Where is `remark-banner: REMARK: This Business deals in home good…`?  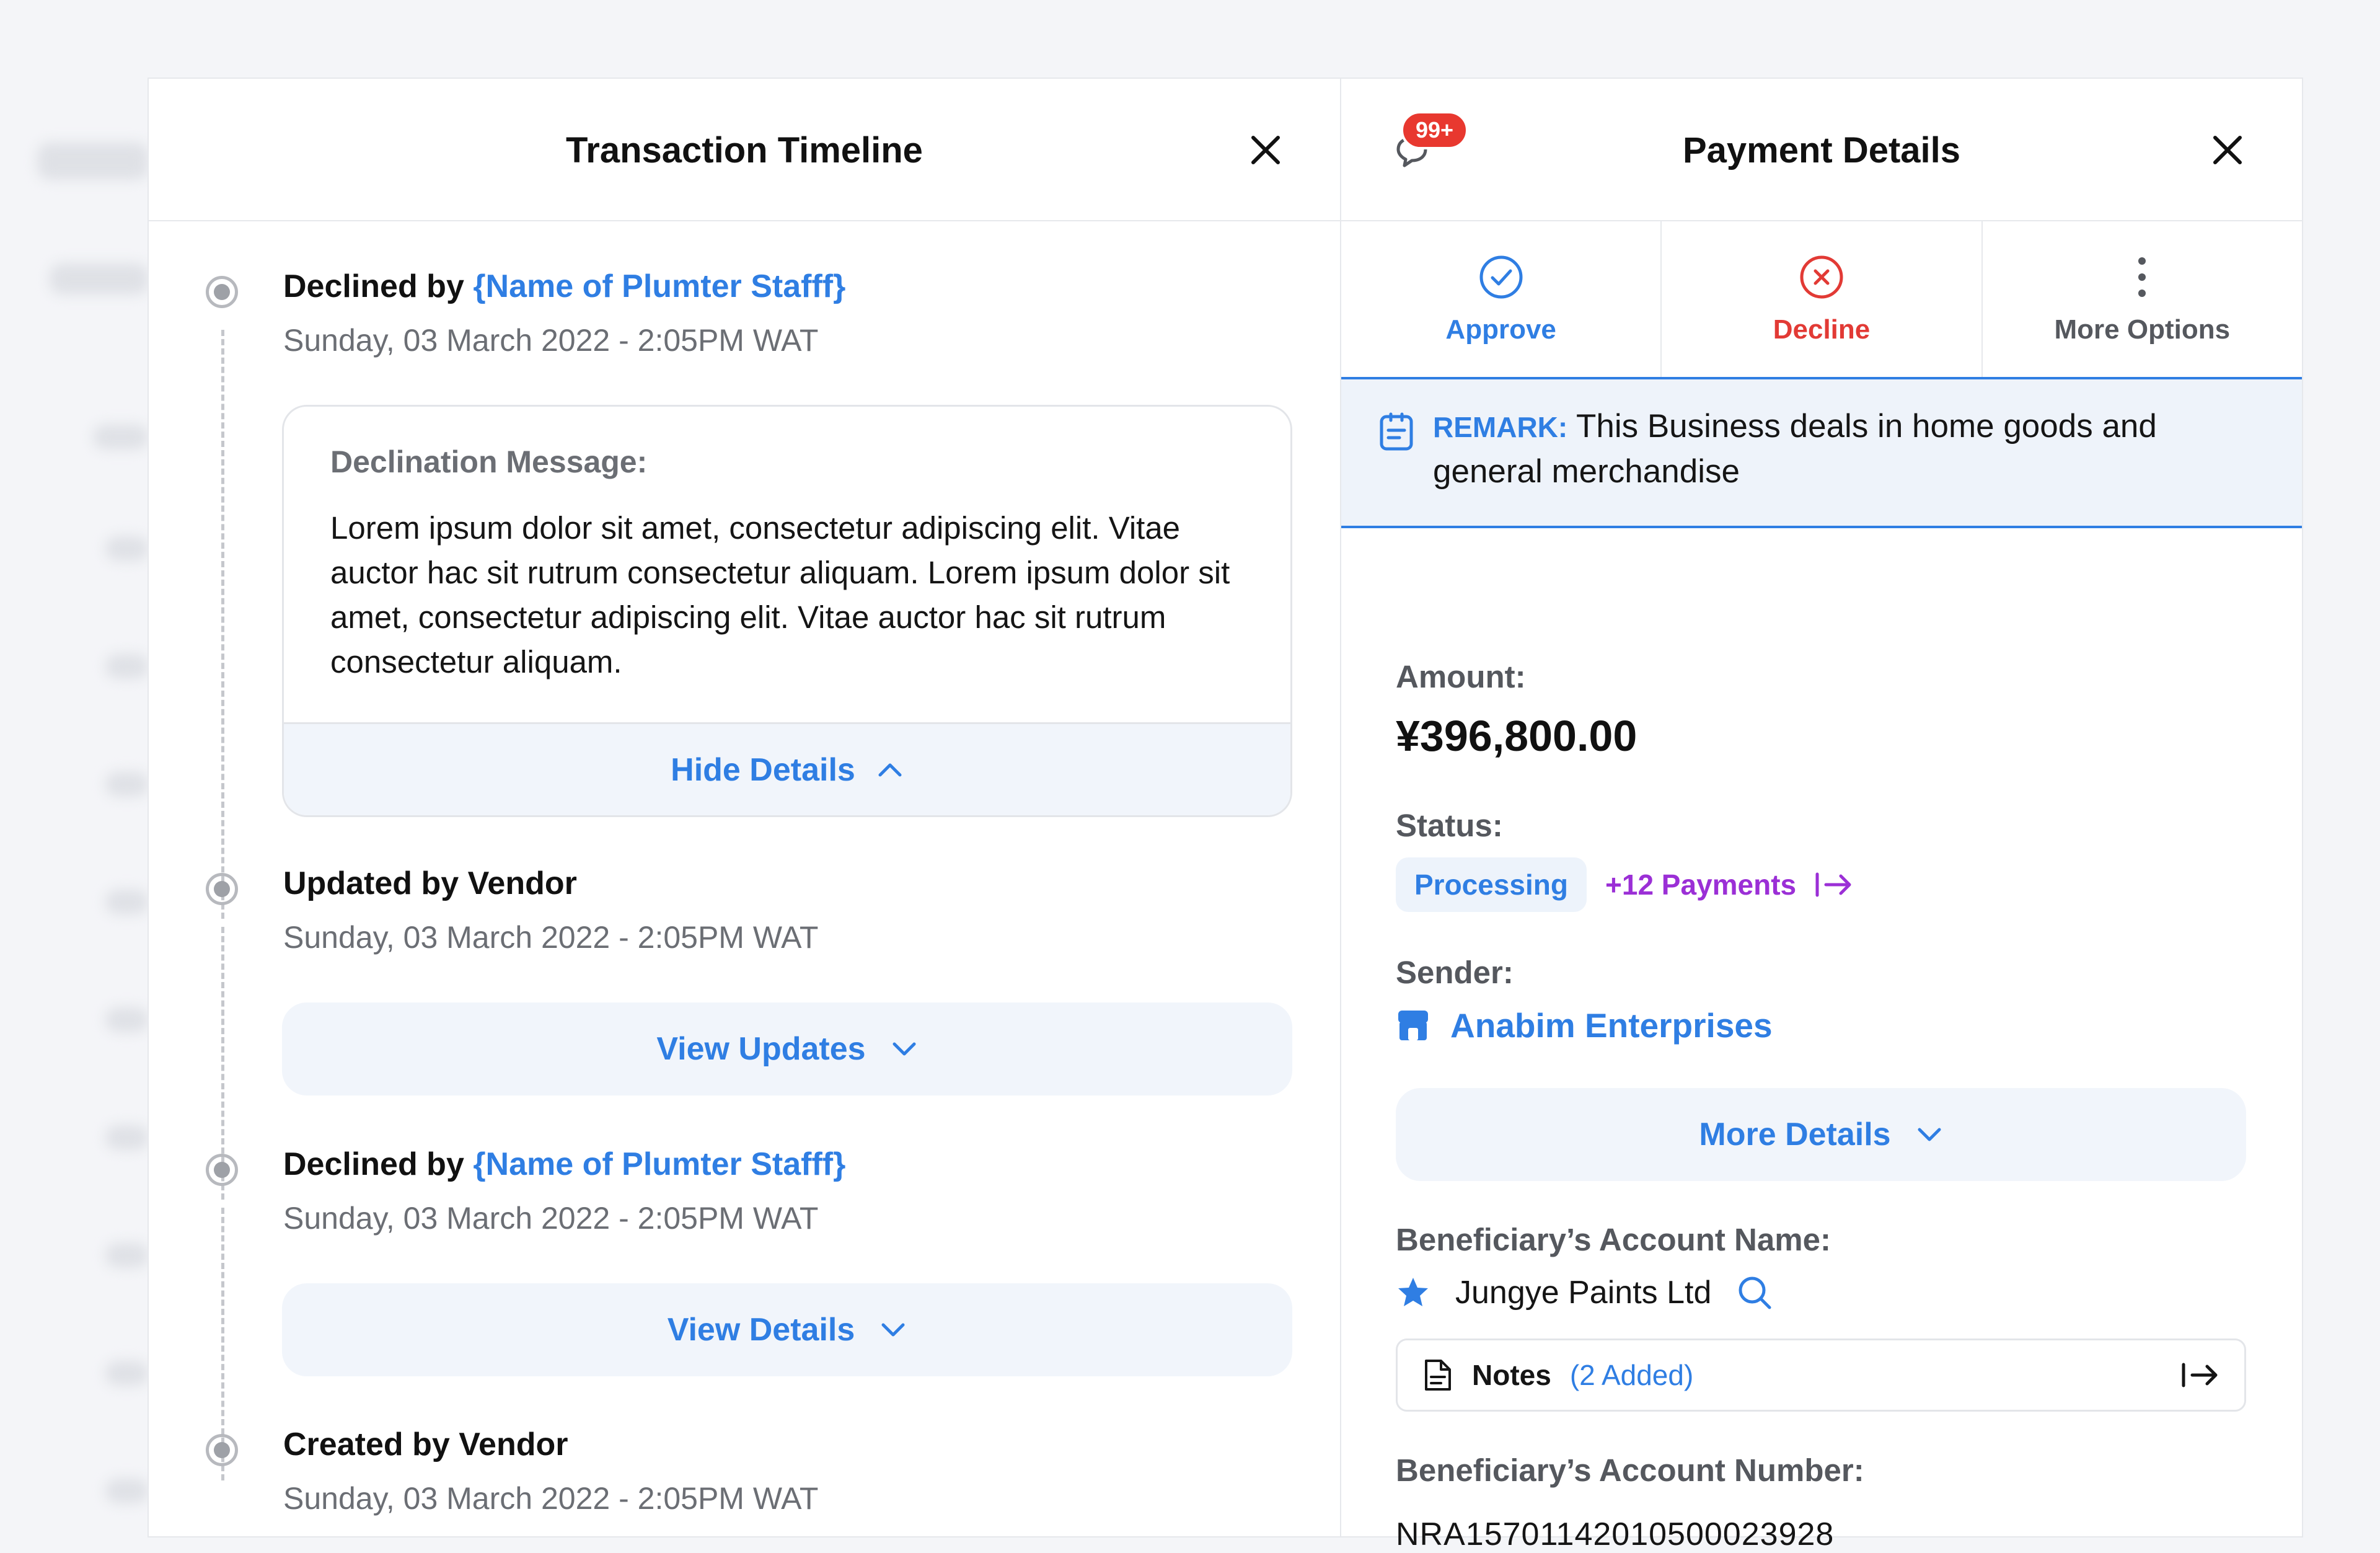 remark-banner: REMARK: This Business deals in home good… is located at coordinates (1821, 453).